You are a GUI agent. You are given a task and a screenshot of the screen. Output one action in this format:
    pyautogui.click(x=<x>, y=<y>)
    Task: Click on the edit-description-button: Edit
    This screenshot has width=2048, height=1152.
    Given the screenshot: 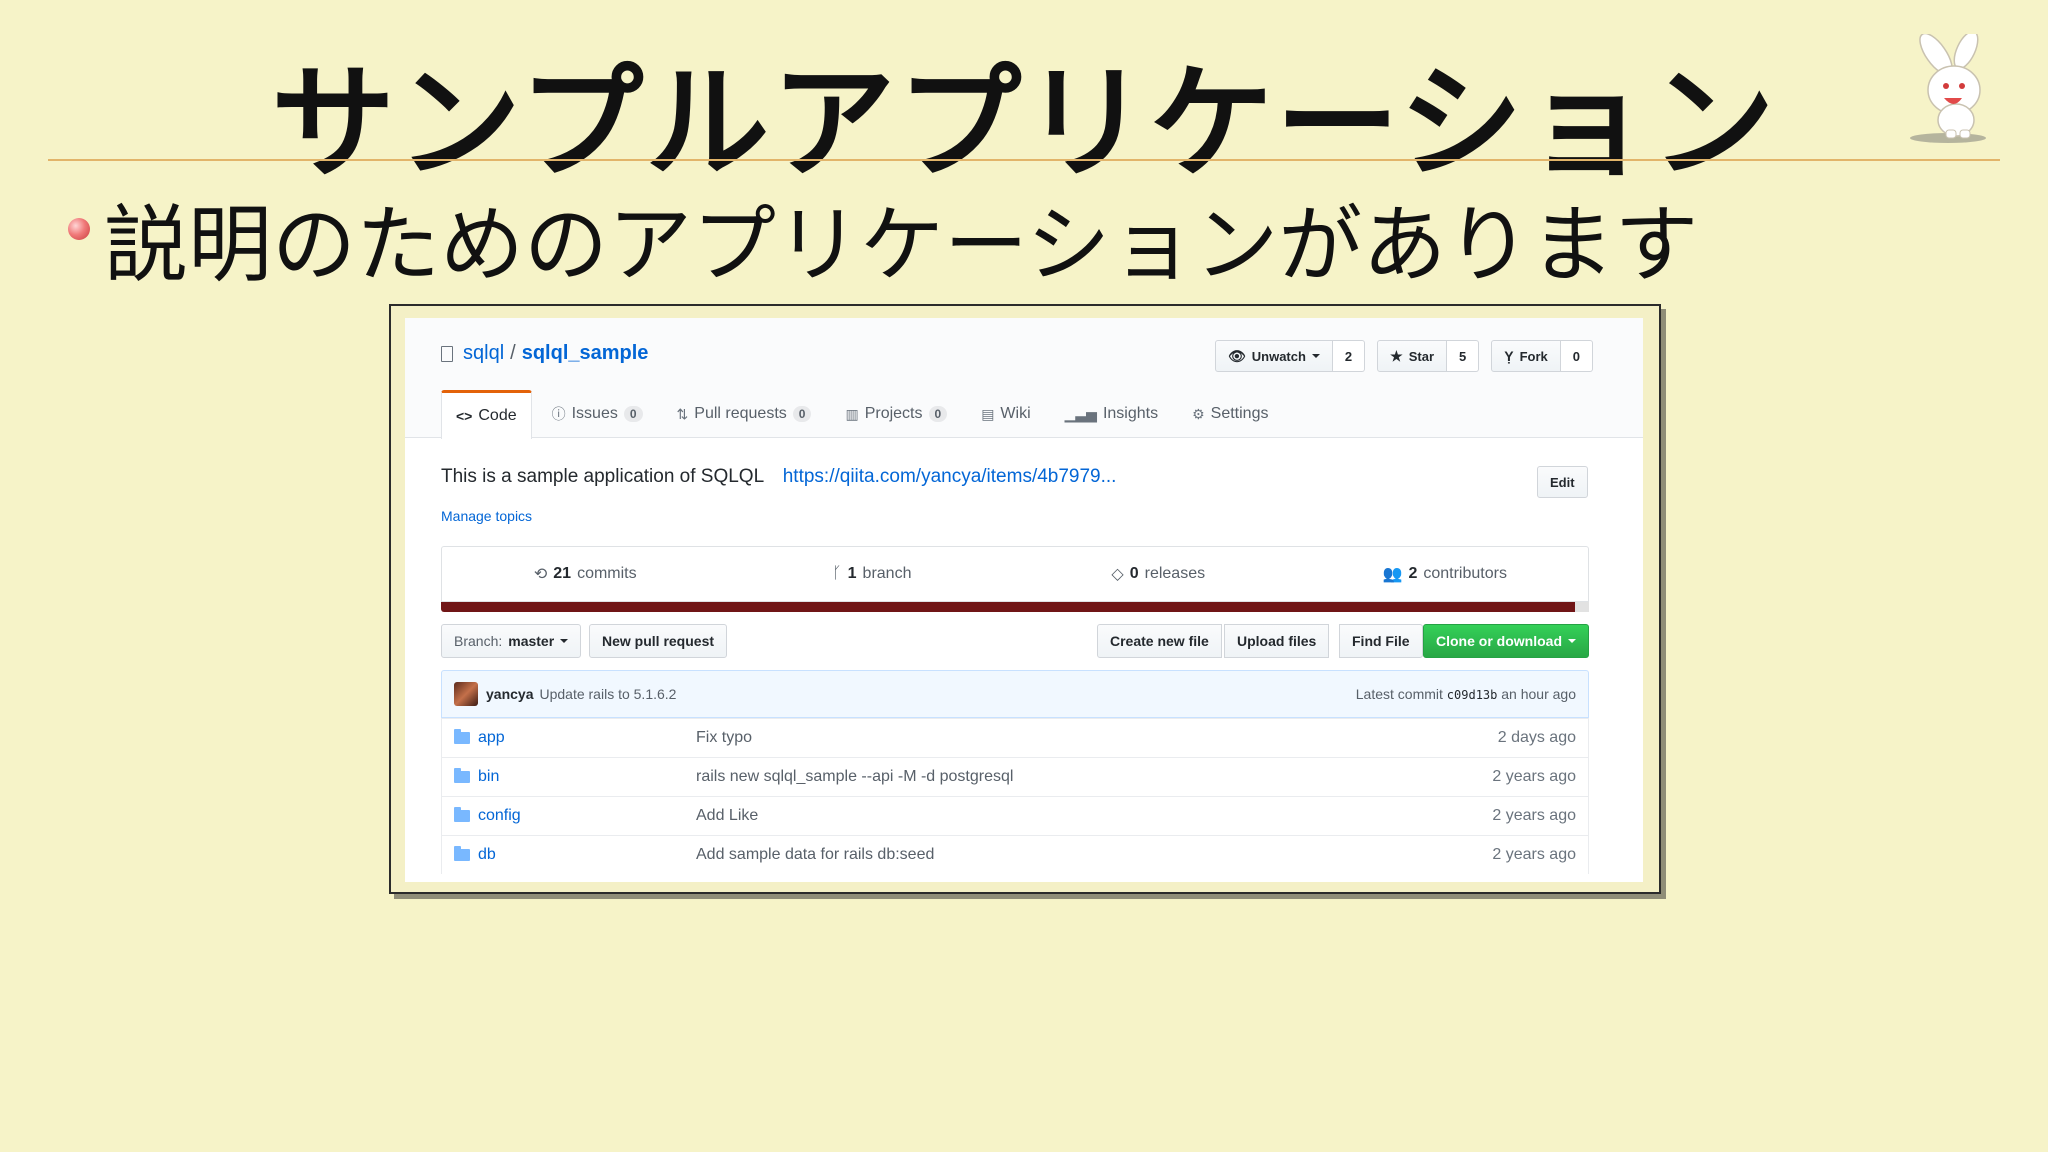 What is the action you would take?
    pyautogui.click(x=1562, y=482)
    